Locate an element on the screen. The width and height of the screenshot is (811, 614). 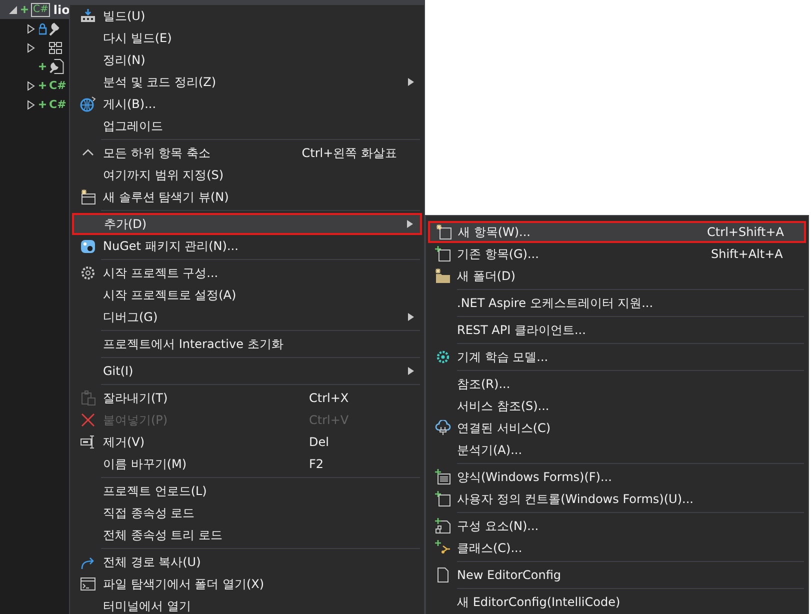
project-badge: C# is located at coordinates (40, 9).